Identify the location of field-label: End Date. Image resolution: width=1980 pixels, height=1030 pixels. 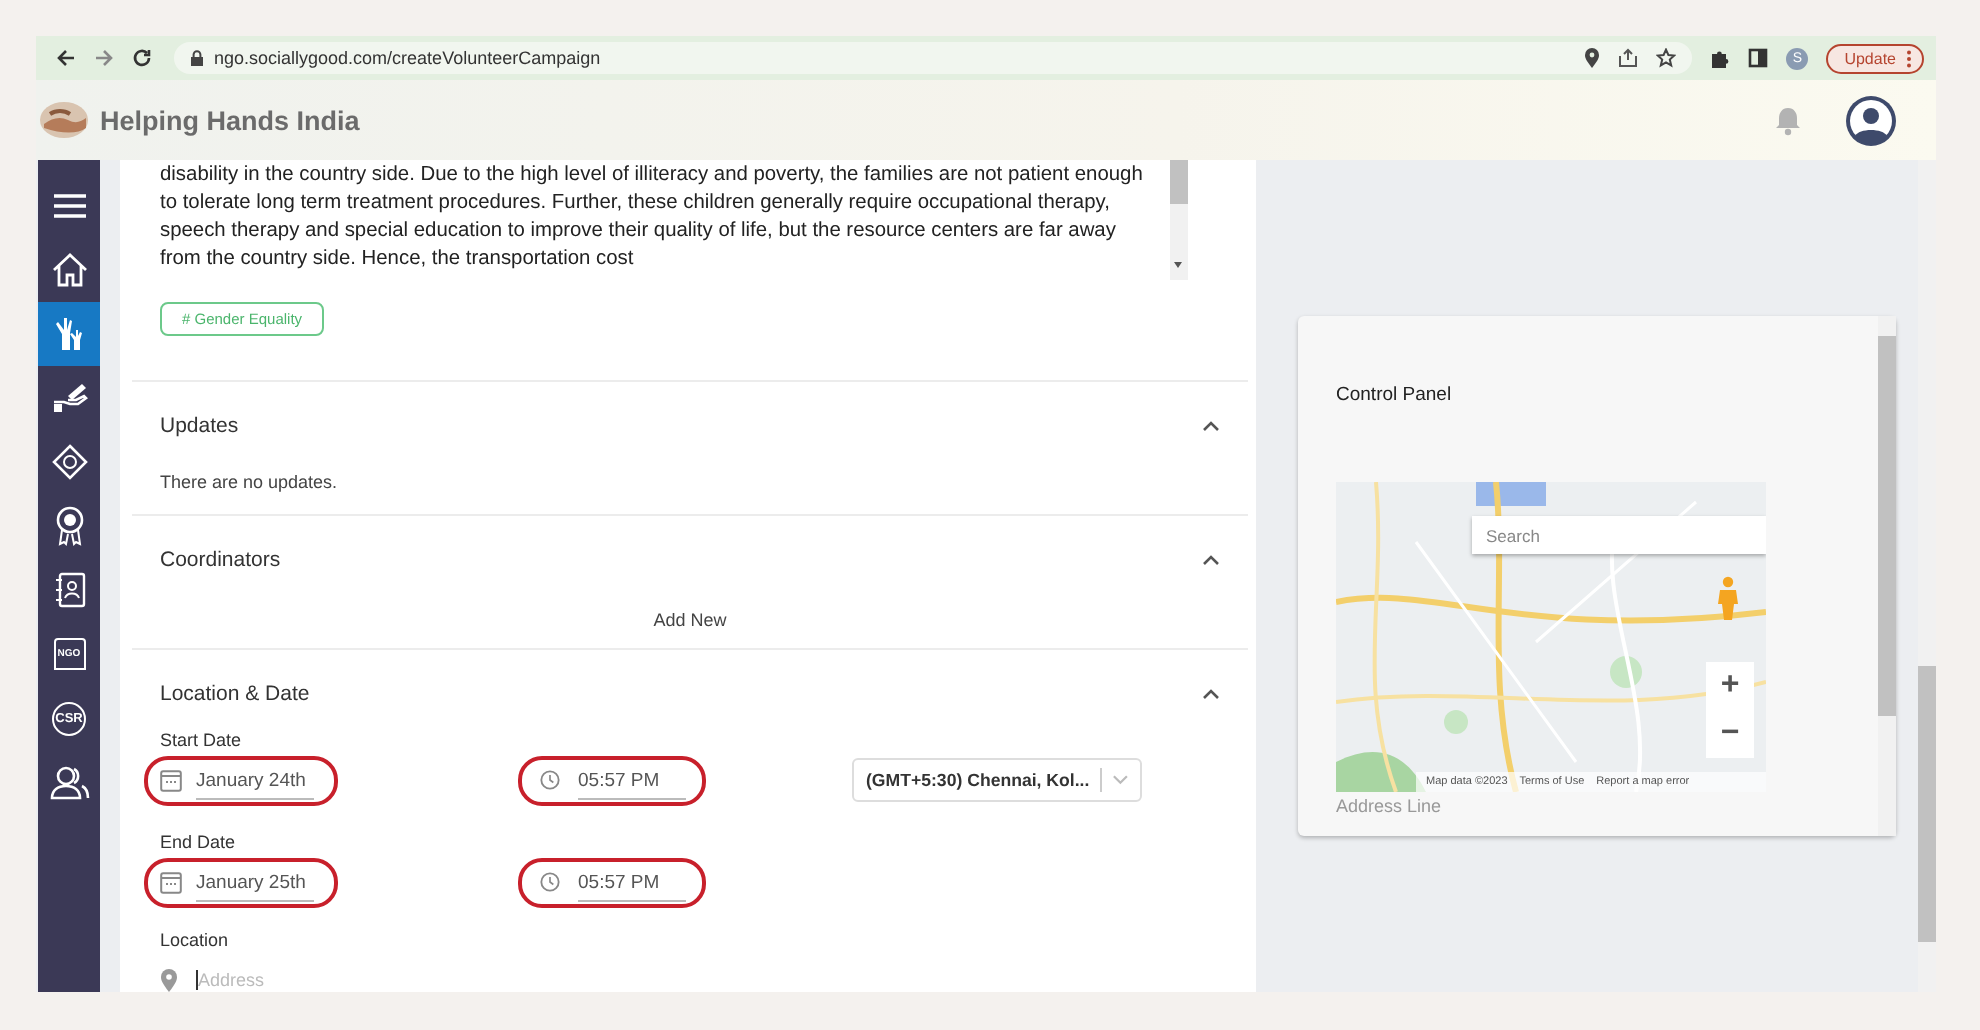
(199, 842).